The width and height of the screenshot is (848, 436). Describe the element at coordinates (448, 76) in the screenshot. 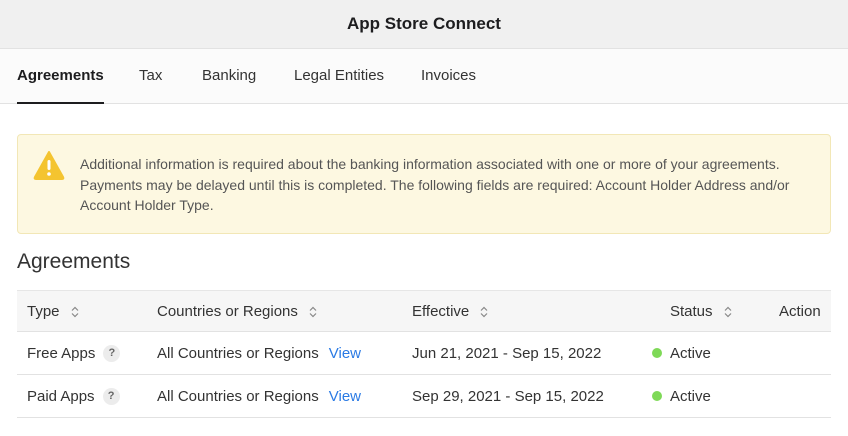

I see `tab-invoices: Invoices` at that location.